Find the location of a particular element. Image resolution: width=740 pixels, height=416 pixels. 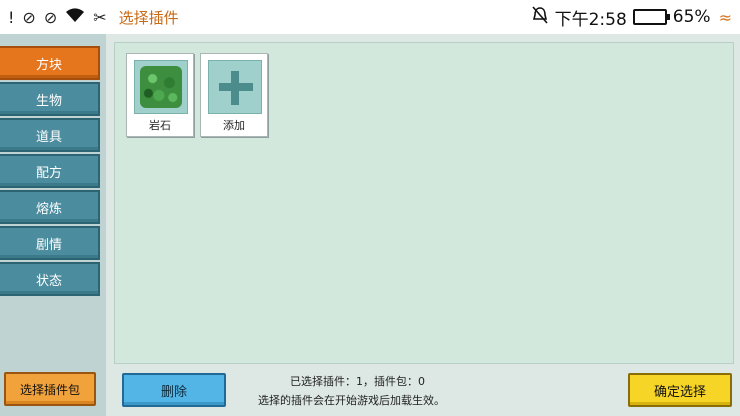

select-plugin-pack-button: 选择插件包 is located at coordinates (50, 389).